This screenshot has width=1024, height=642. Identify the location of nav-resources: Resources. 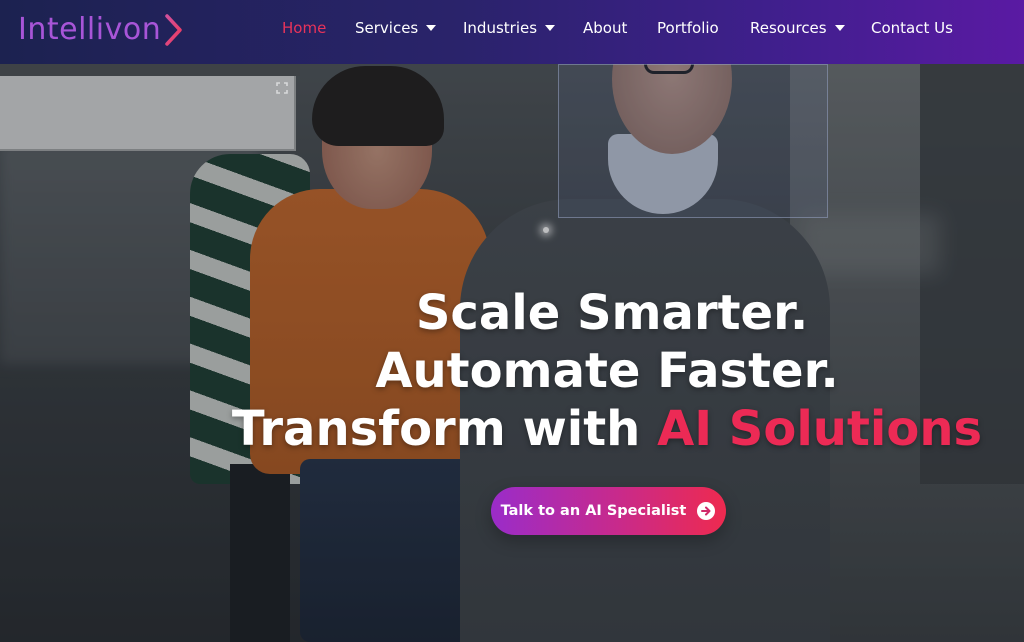
(797, 28).